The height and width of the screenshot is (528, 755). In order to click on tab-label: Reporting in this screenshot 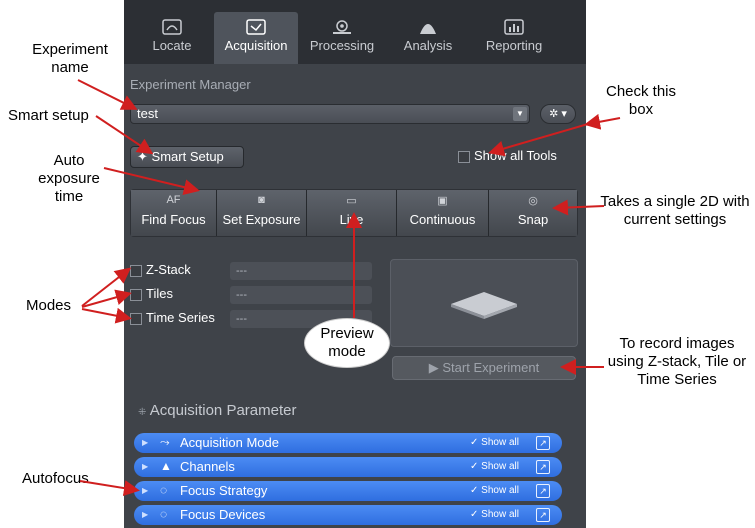, I will do `click(514, 45)`.